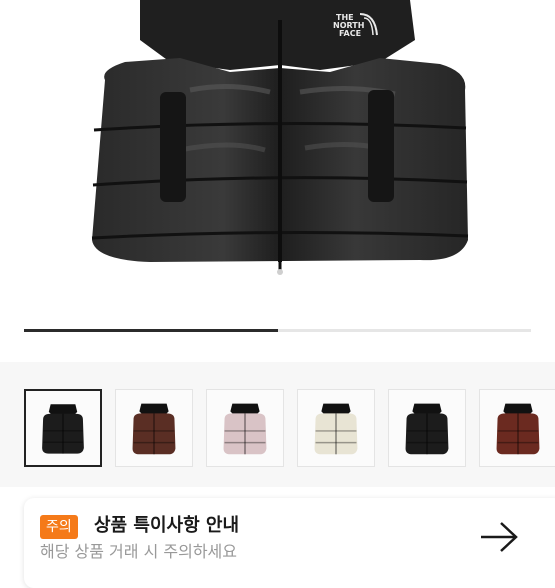 The width and height of the screenshot is (555, 588). I want to click on thumbnail-black-vest-alt, so click(427, 428).